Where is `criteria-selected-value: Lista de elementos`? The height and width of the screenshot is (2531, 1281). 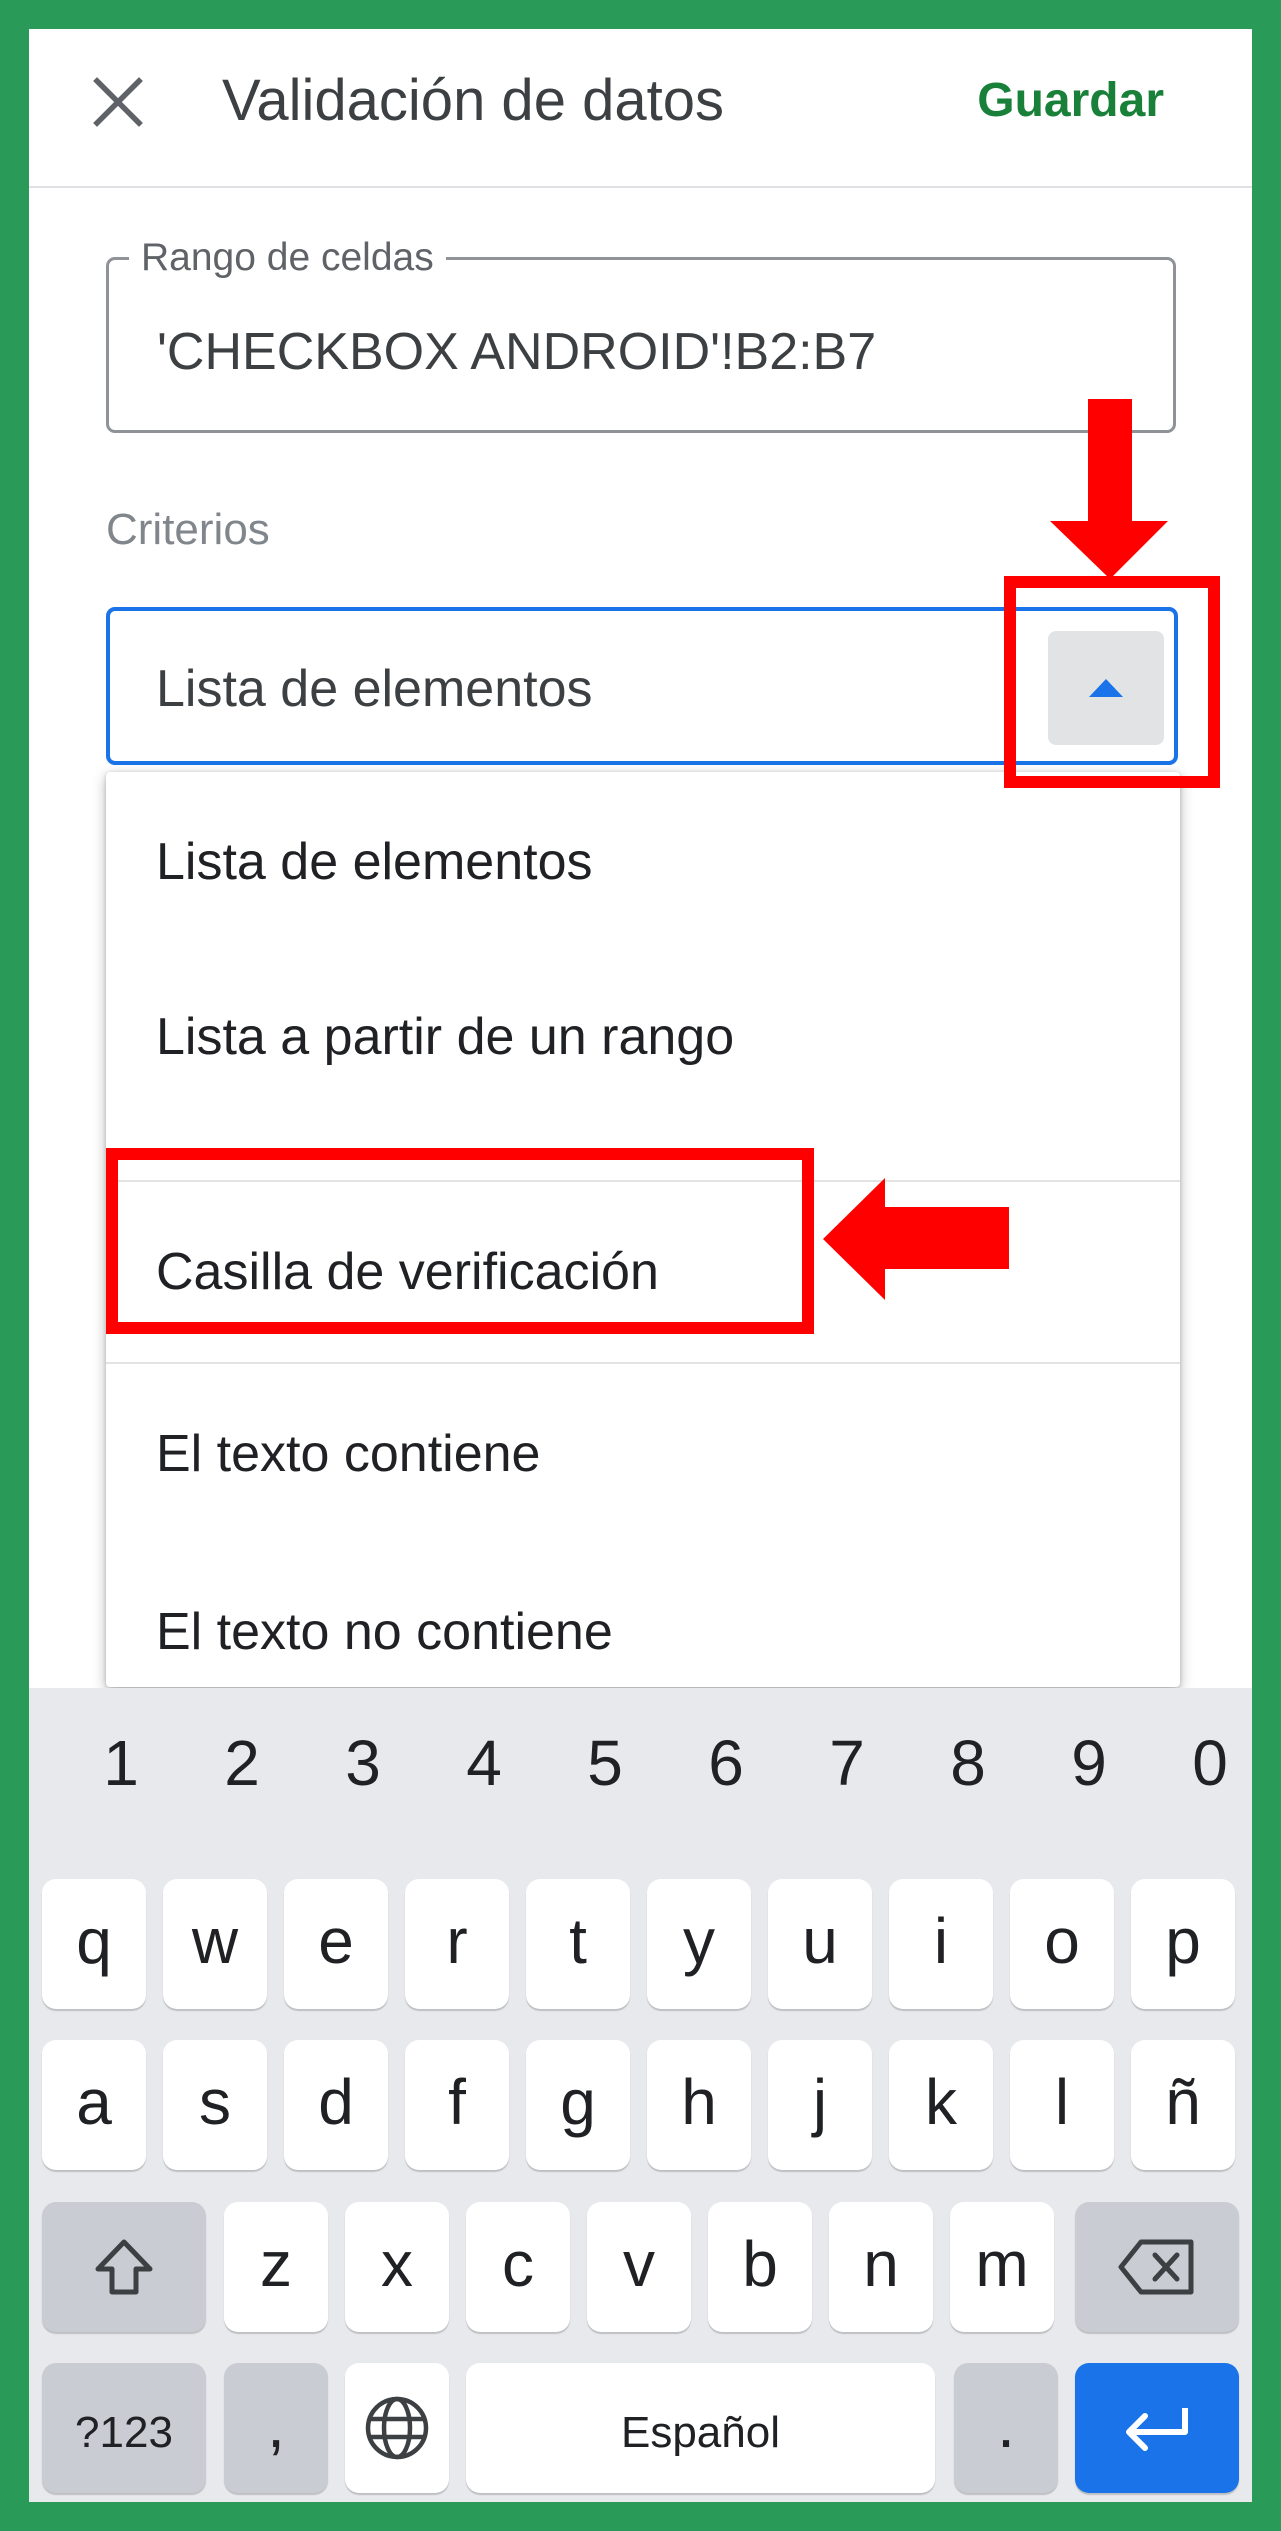 criteria-selected-value: Lista de elementos is located at coordinates (374, 689).